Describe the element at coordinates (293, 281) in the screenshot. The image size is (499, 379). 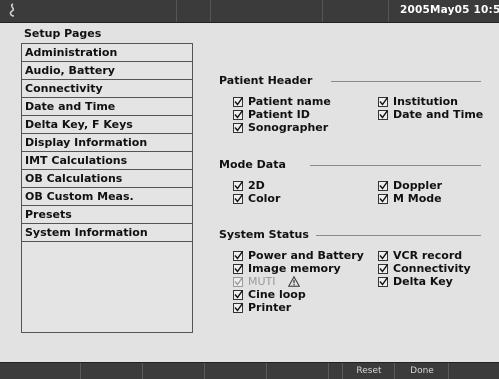
I see `warning-icon` at that location.